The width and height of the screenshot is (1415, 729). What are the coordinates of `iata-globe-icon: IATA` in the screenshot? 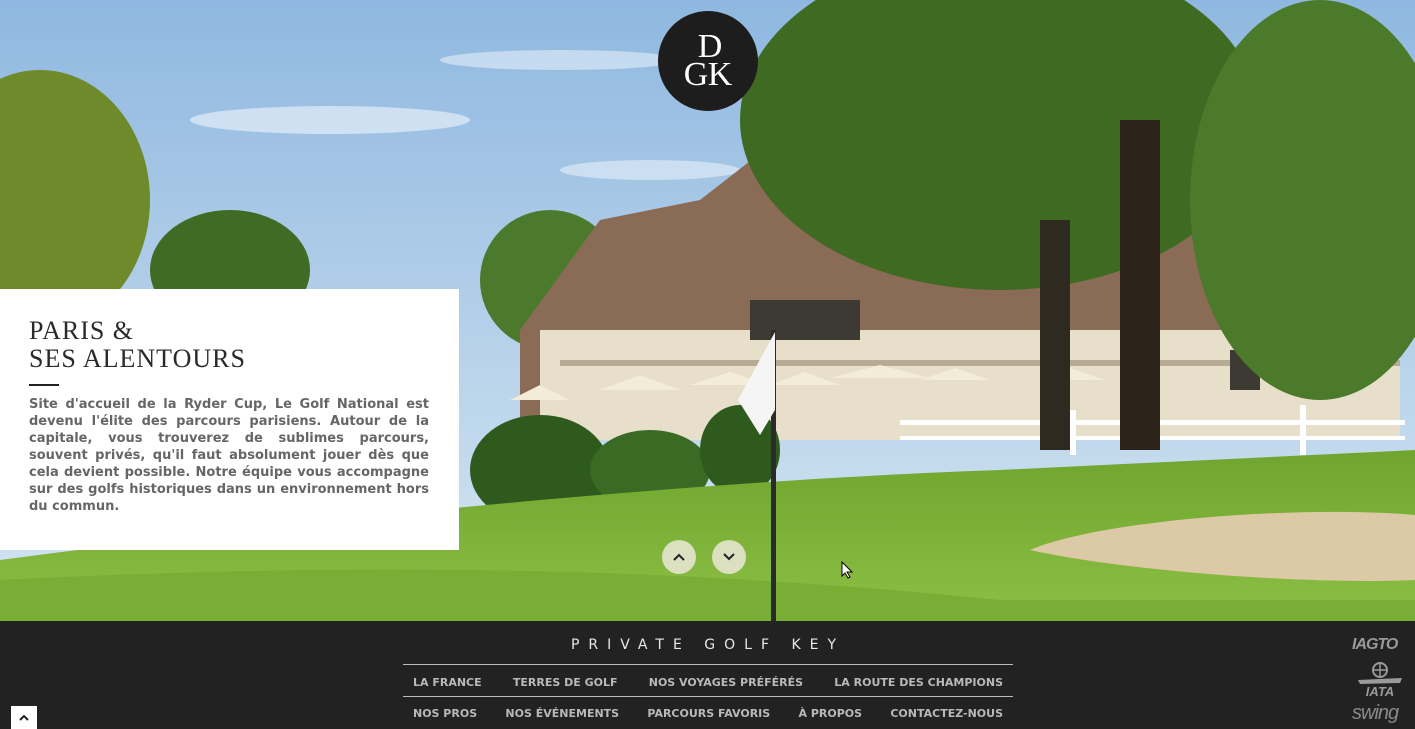 It's located at (1380, 680).